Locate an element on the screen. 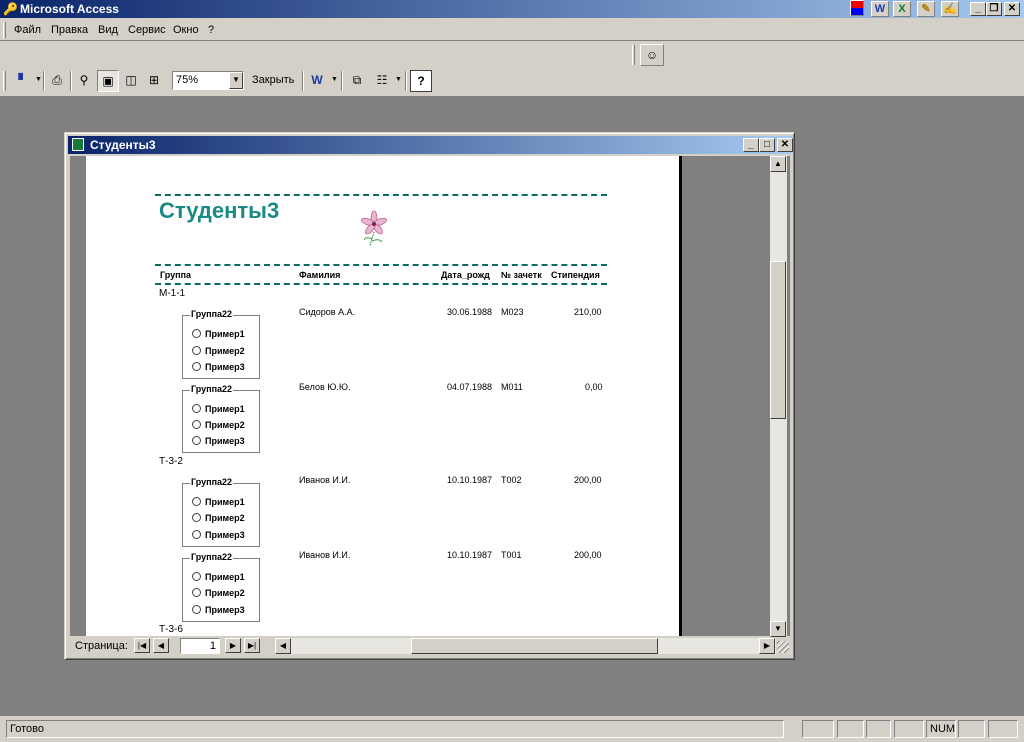 This screenshot has width=1024, height=742. menu-help: ? is located at coordinates (211, 30).